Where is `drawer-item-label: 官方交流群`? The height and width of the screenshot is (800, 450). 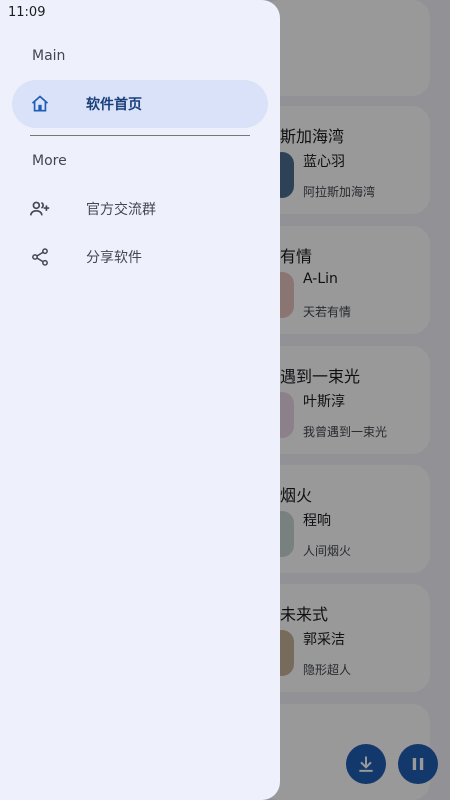 drawer-item-label: 官方交流群 is located at coordinates (121, 210).